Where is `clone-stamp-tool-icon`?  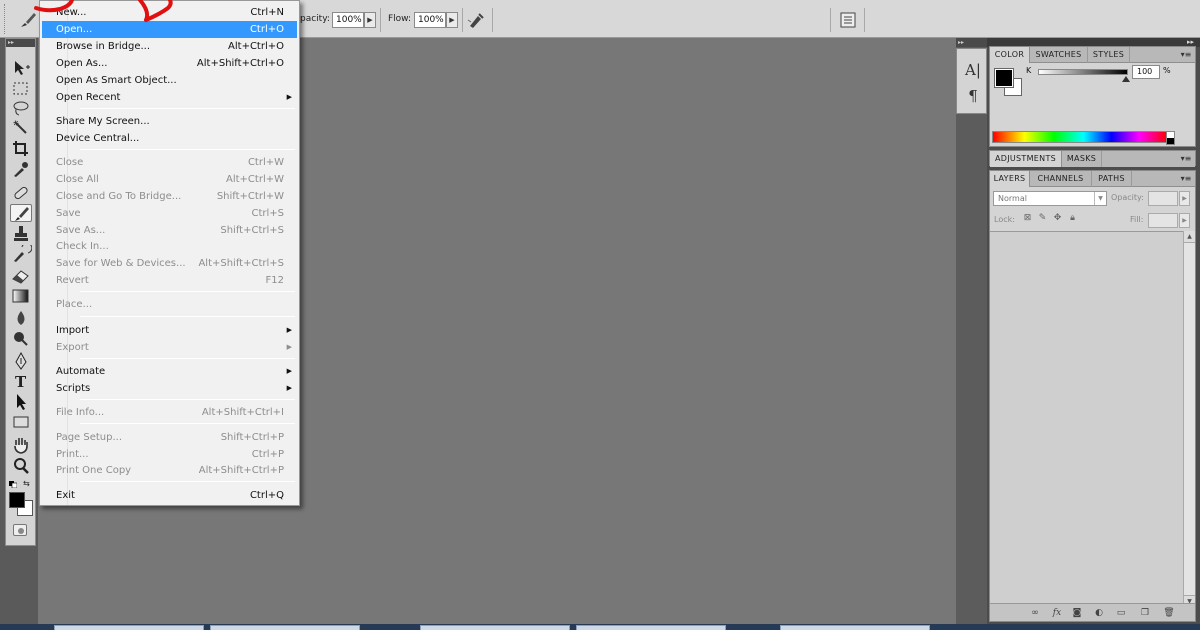 clone-stamp-tool-icon is located at coordinates (21, 234).